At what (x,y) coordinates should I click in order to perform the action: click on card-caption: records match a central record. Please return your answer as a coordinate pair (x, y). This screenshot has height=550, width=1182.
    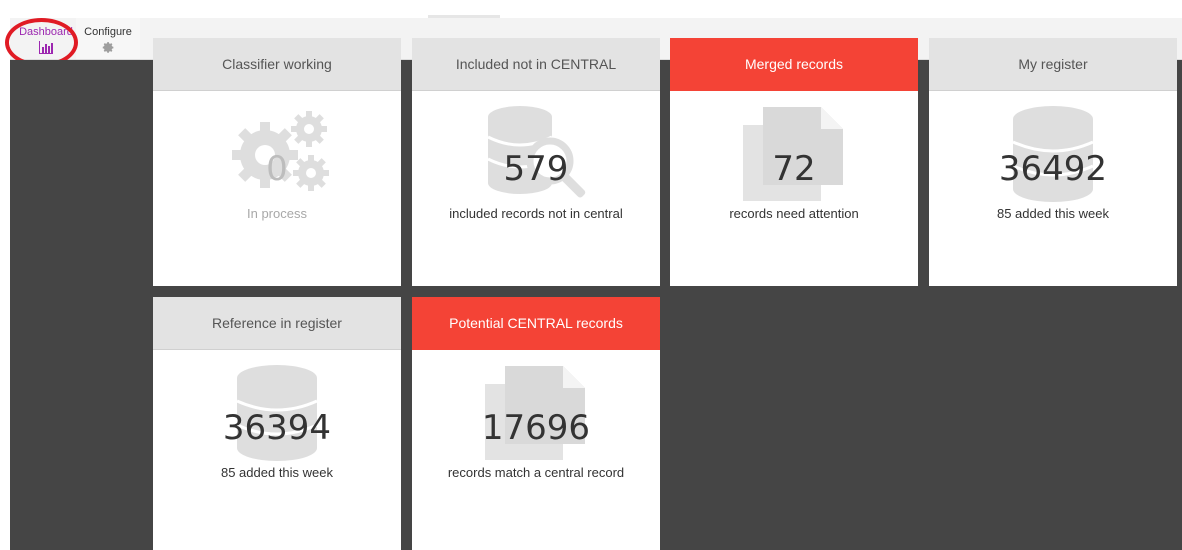
    Looking at the image, I should click on (536, 472).